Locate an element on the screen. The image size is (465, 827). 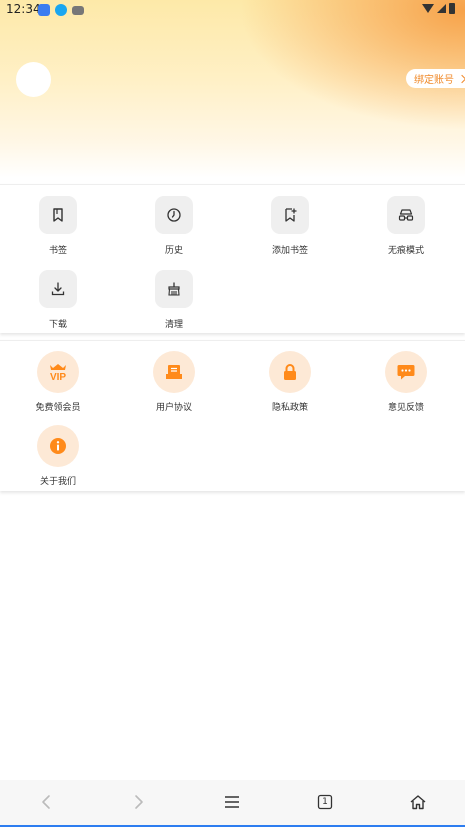
service-privacy-policy: 隐私政策 is located at coordinates (290, 382).